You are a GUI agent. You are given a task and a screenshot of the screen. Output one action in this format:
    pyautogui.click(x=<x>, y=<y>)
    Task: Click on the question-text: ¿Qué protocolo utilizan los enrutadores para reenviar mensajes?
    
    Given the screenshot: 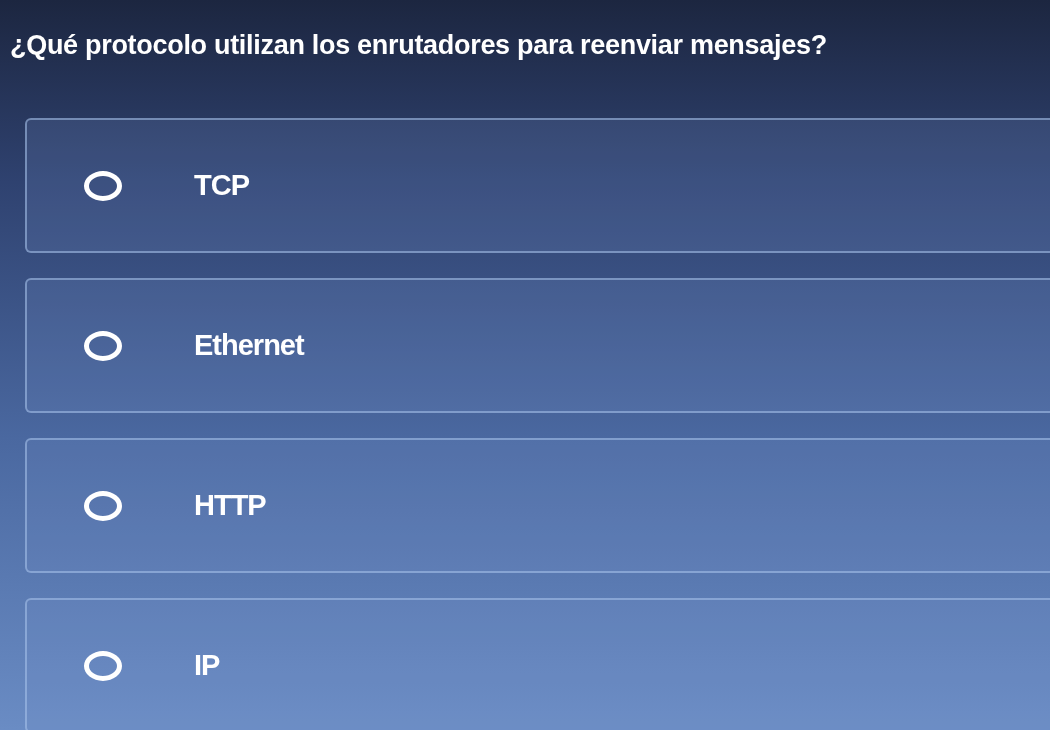 What is the action you would take?
    pyautogui.click(x=418, y=45)
    